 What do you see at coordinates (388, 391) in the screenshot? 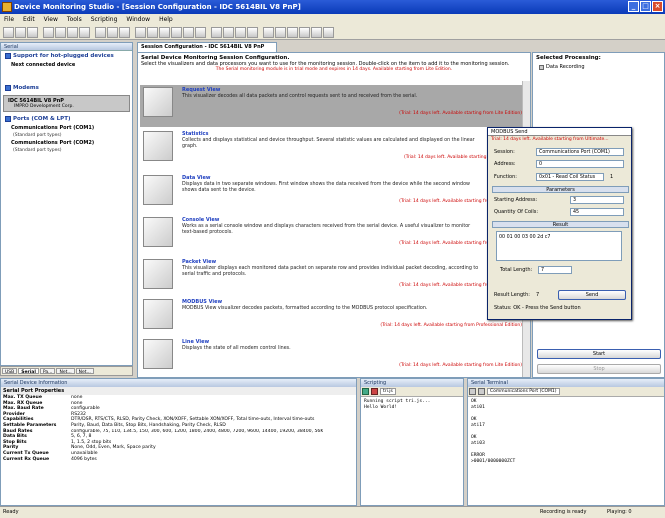
I see `script-tab: tri.js` at bounding box center [388, 391].